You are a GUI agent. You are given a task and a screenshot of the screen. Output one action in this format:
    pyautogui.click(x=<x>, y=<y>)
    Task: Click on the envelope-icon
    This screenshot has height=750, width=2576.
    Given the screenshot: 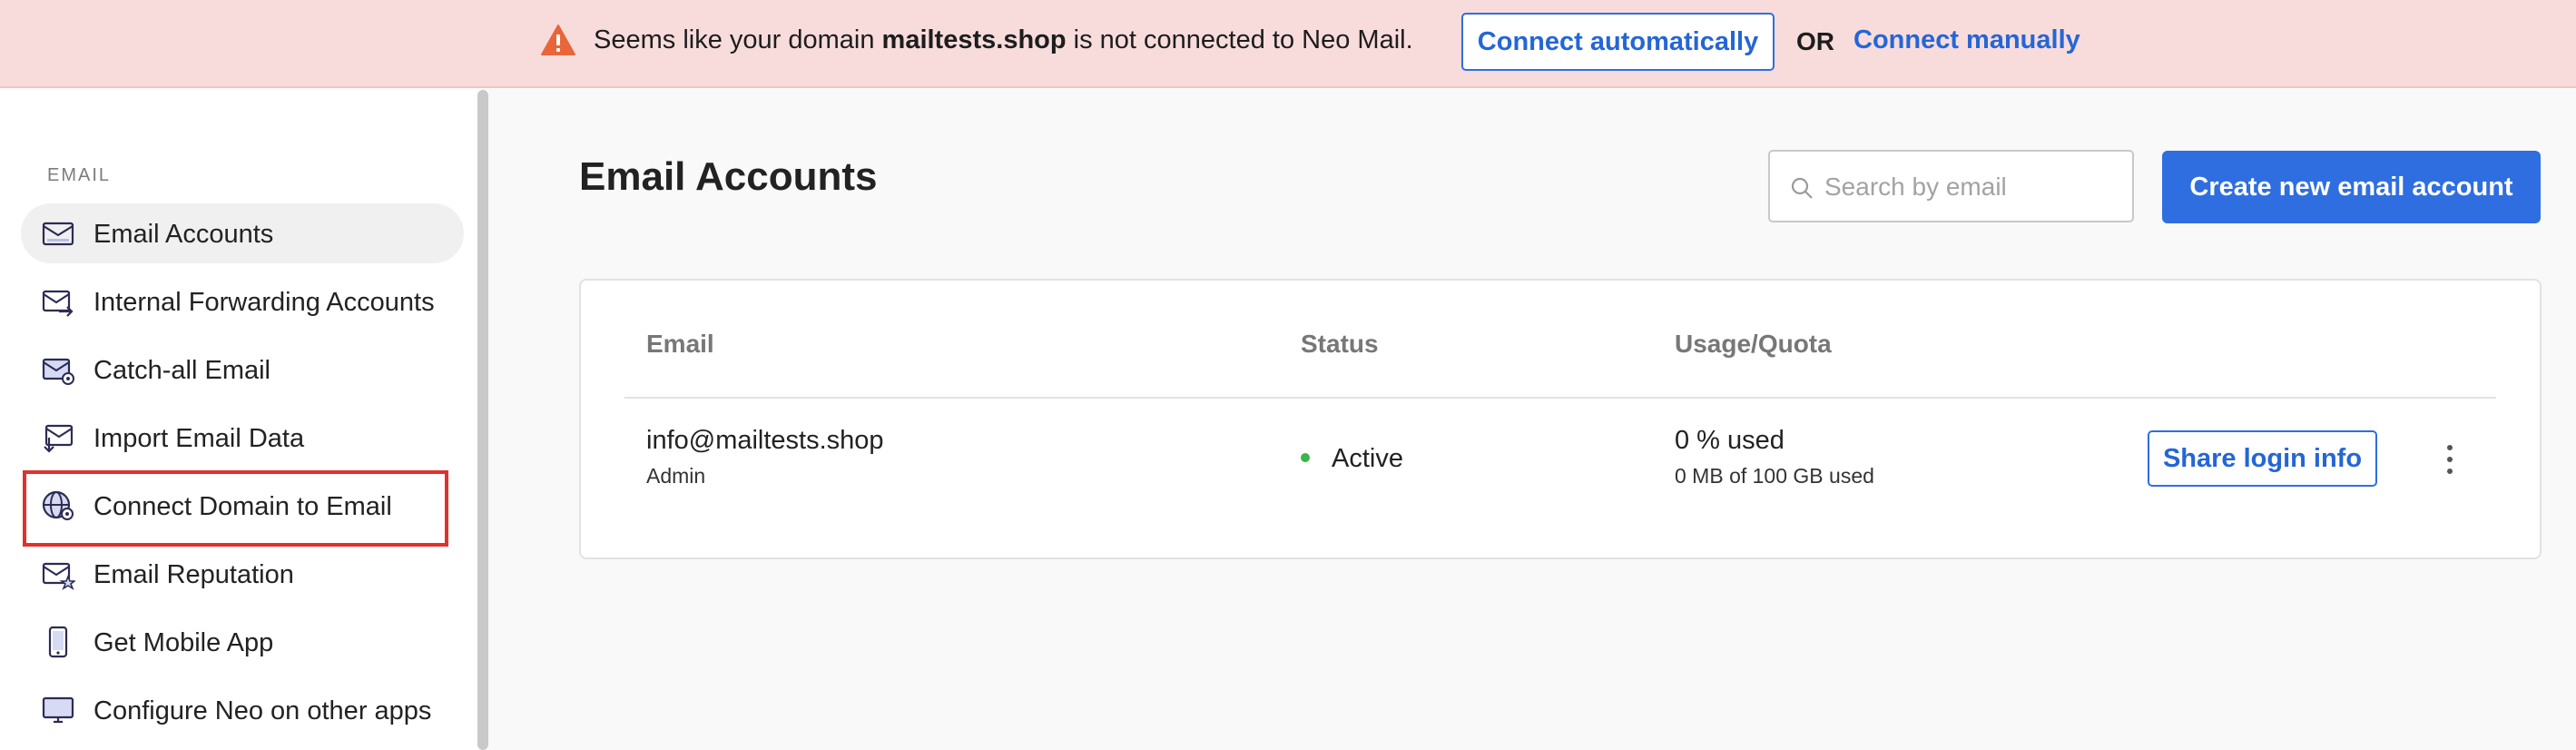 What is the action you would take?
    pyautogui.click(x=58, y=234)
    